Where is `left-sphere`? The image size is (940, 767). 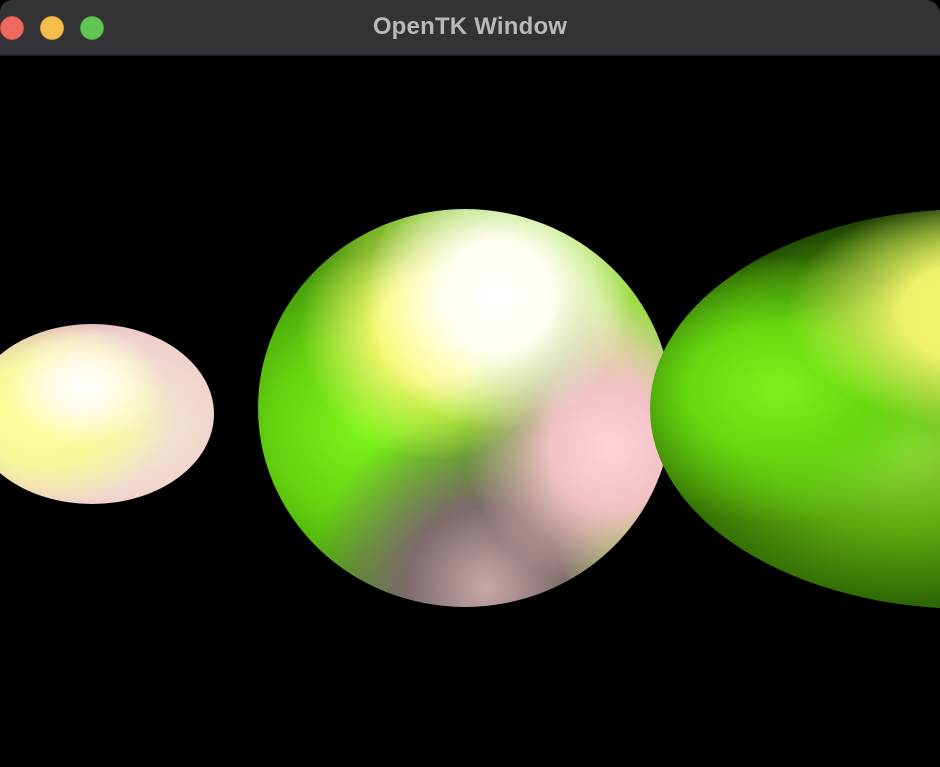
left-sphere is located at coordinates (107, 414).